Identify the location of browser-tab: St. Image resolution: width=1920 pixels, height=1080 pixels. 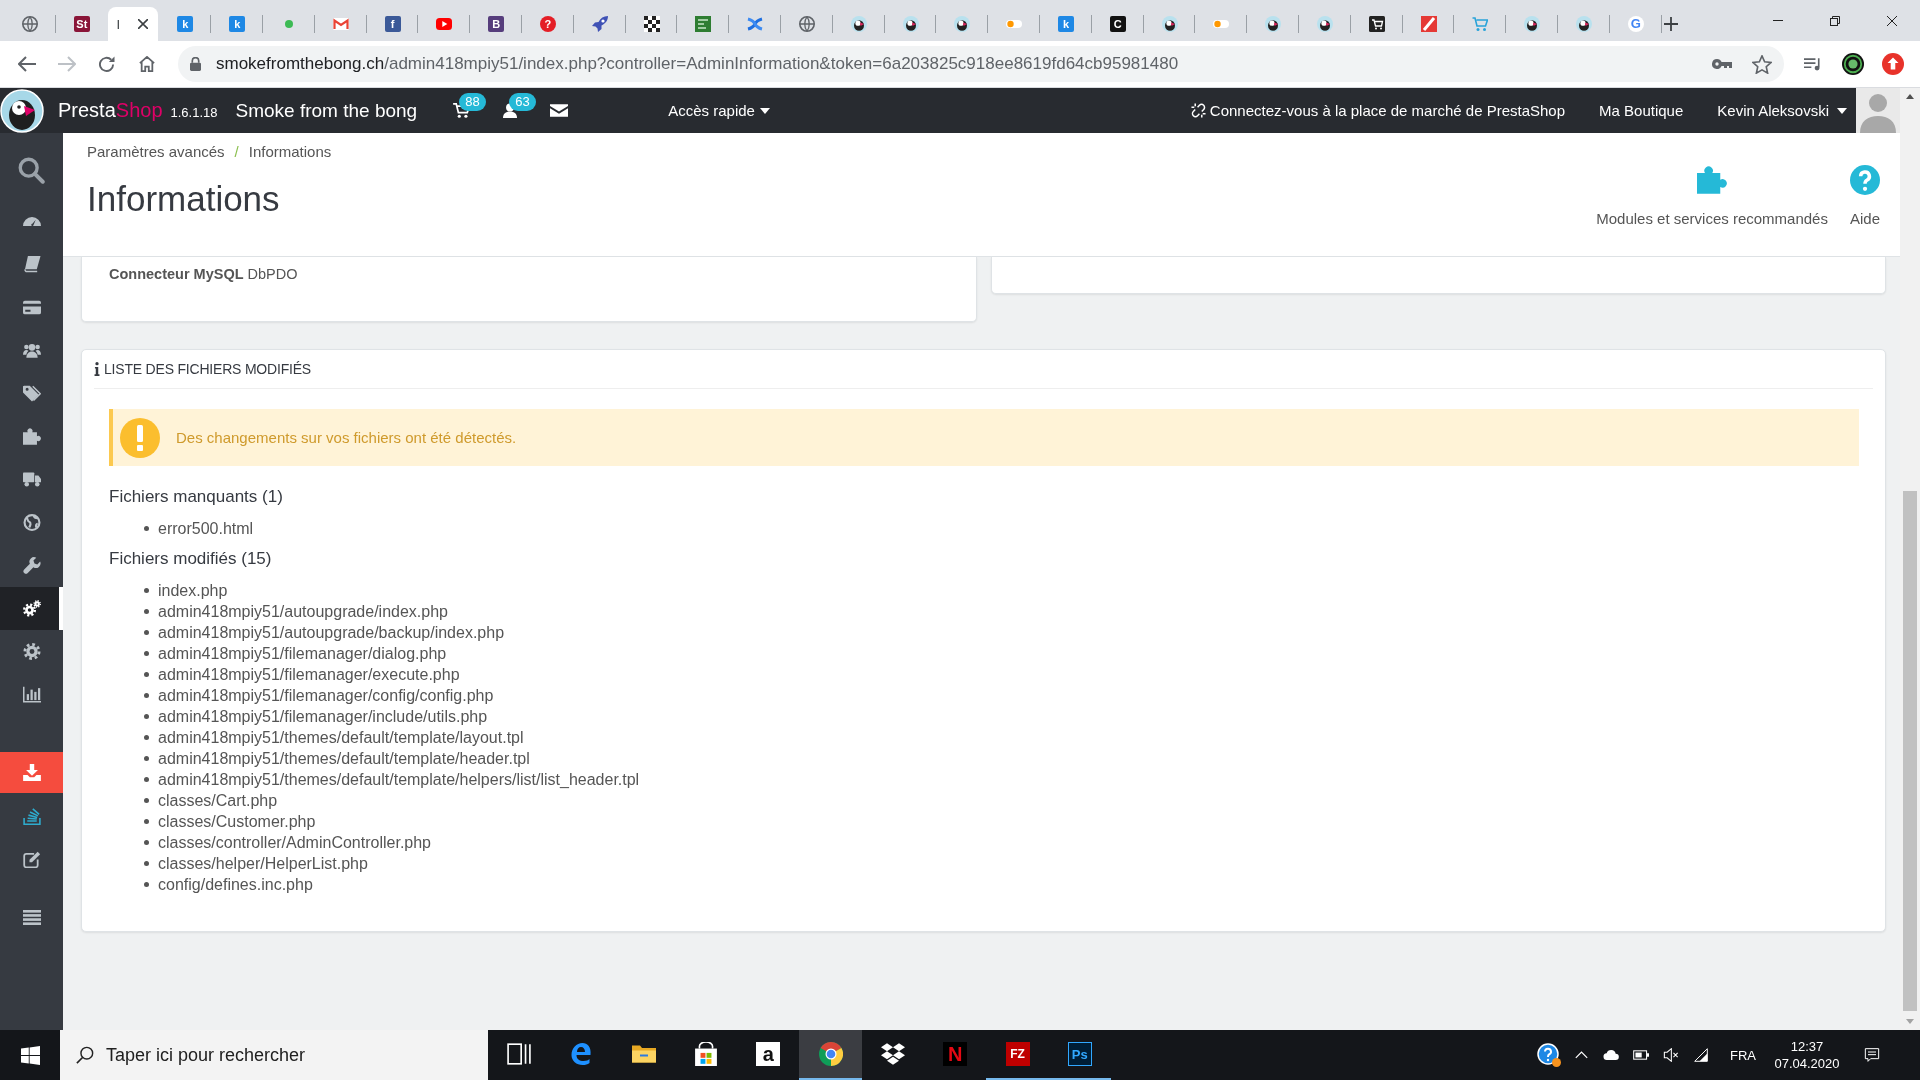
(81, 24).